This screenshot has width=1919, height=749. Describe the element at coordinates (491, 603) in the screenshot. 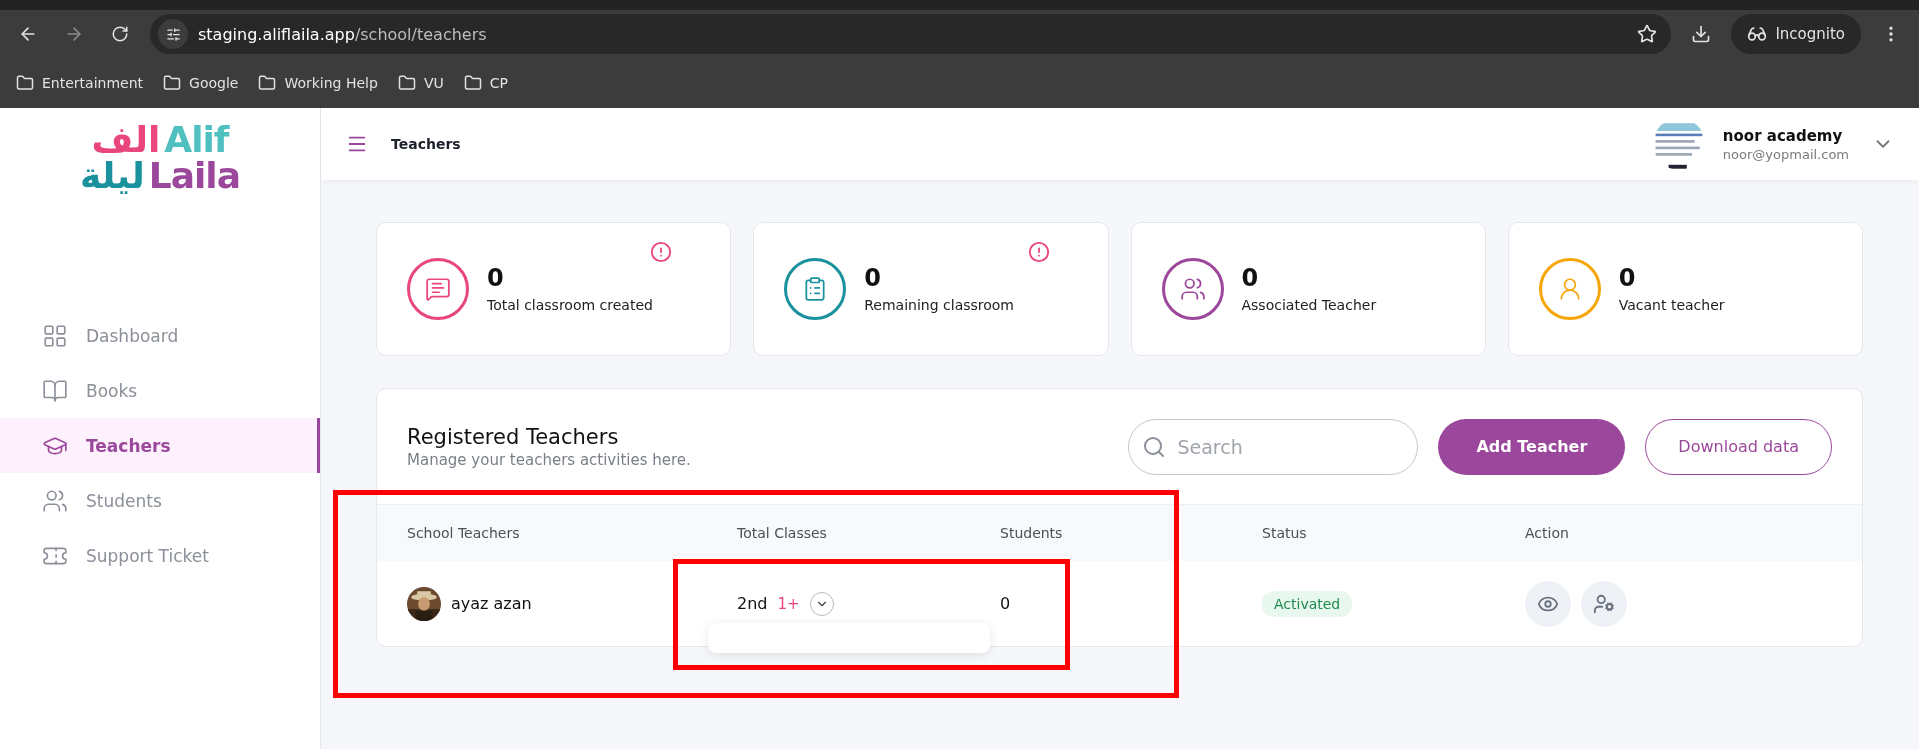

I see `teacher-name: ayaz azan` at that location.